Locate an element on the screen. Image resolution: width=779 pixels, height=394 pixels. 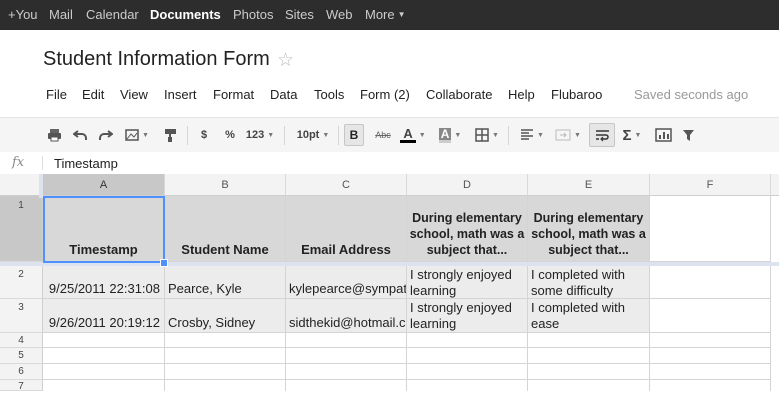
gbar-link-photos: Photos is located at coordinates (253, 14).